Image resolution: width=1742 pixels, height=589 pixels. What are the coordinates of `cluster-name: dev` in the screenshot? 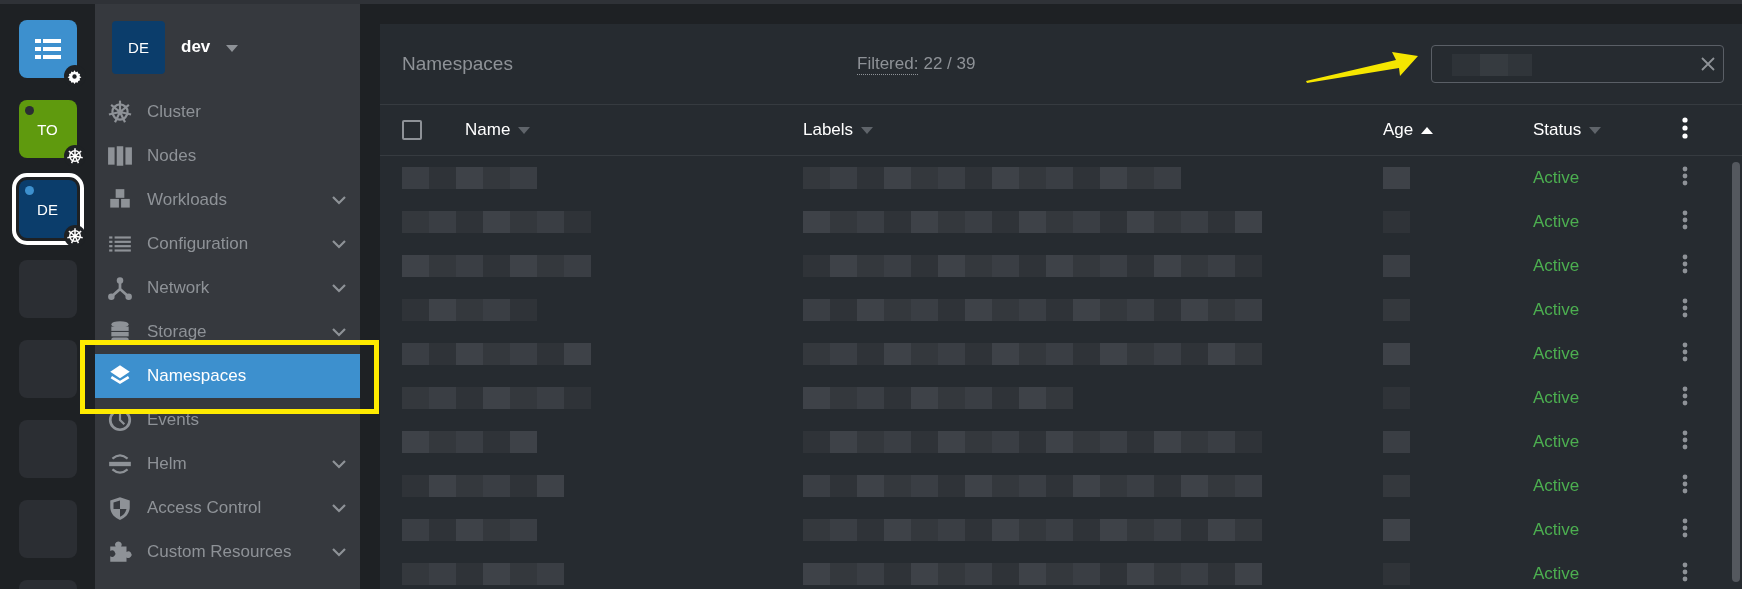 It's located at (196, 47).